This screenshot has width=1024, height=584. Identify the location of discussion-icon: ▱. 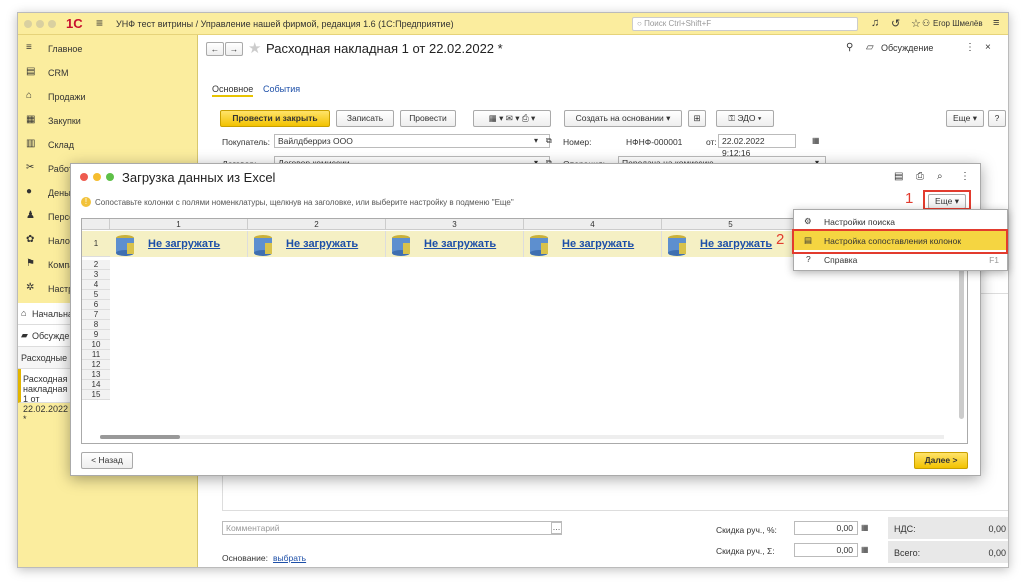
(870, 47).